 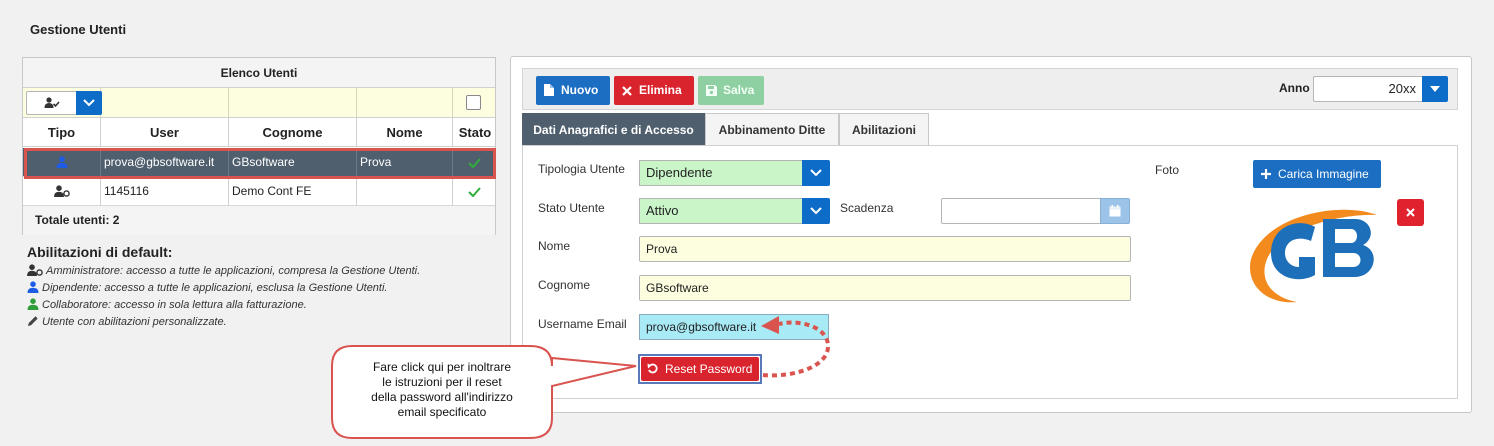 I want to click on stato-filter-checkbox, so click(x=473, y=102).